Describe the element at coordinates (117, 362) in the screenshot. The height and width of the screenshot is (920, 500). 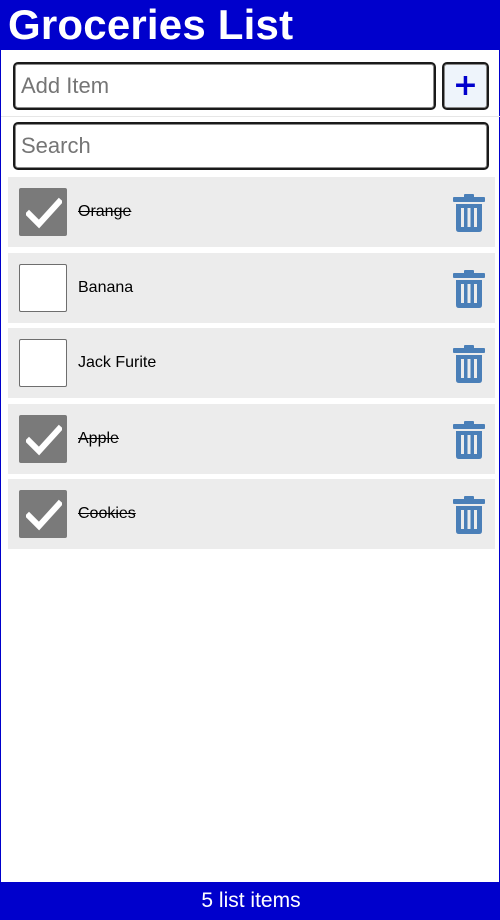
I see `item-label: Jack Furite` at that location.